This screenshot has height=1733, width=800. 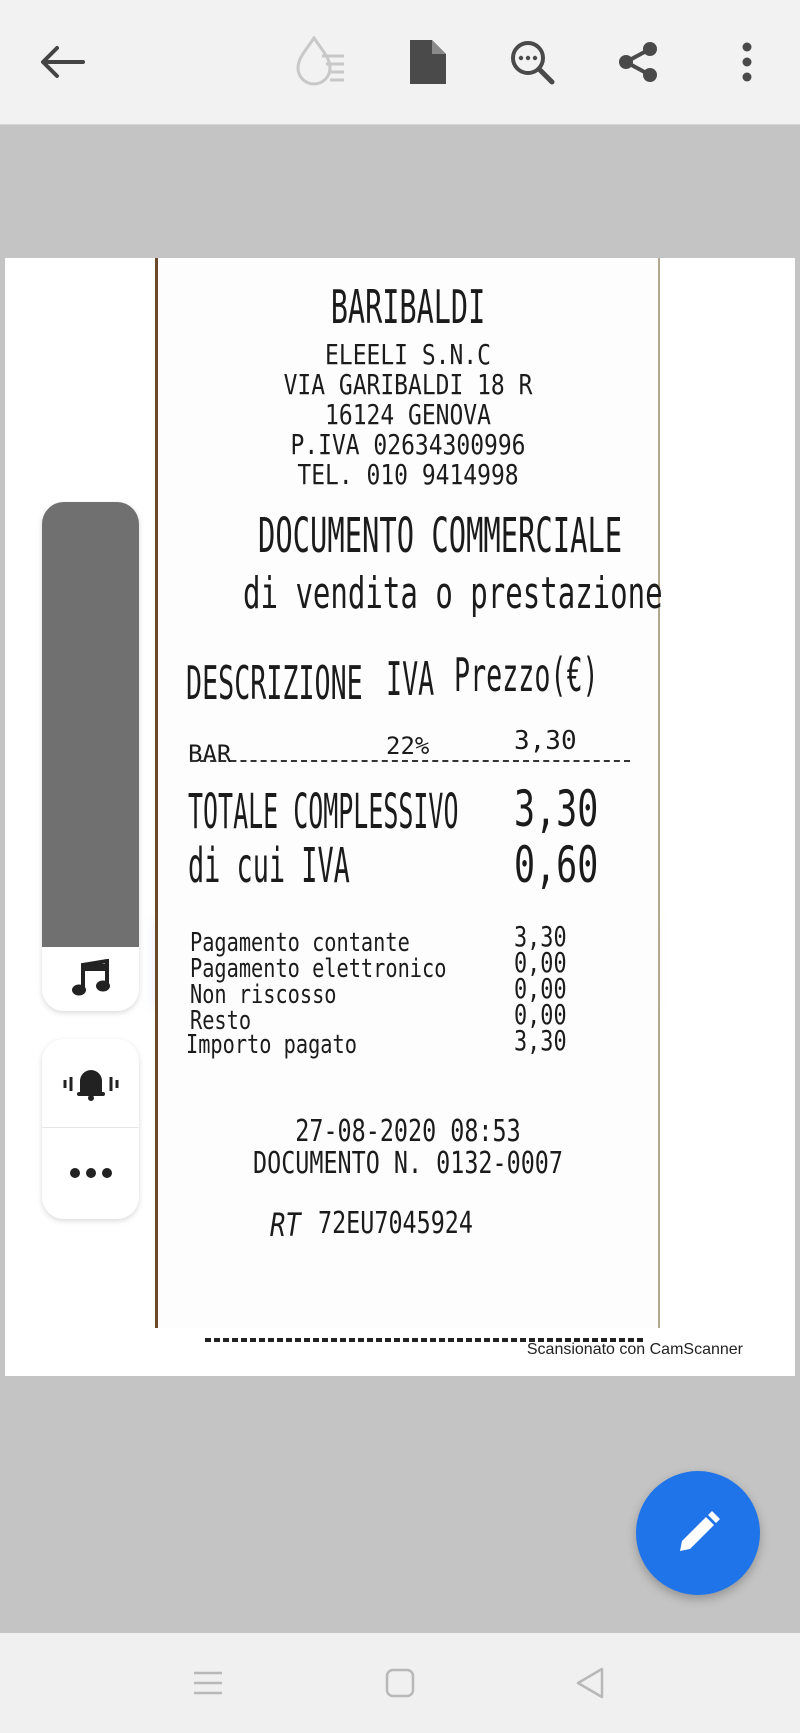 I want to click on volume-slider, so click(x=90, y=724).